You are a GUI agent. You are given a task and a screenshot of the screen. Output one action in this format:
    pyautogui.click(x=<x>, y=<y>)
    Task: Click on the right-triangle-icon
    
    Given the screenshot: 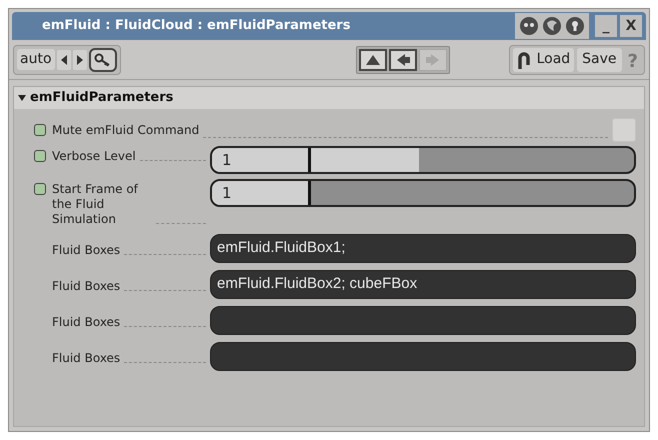 What is the action you would take?
    pyautogui.click(x=79, y=59)
    